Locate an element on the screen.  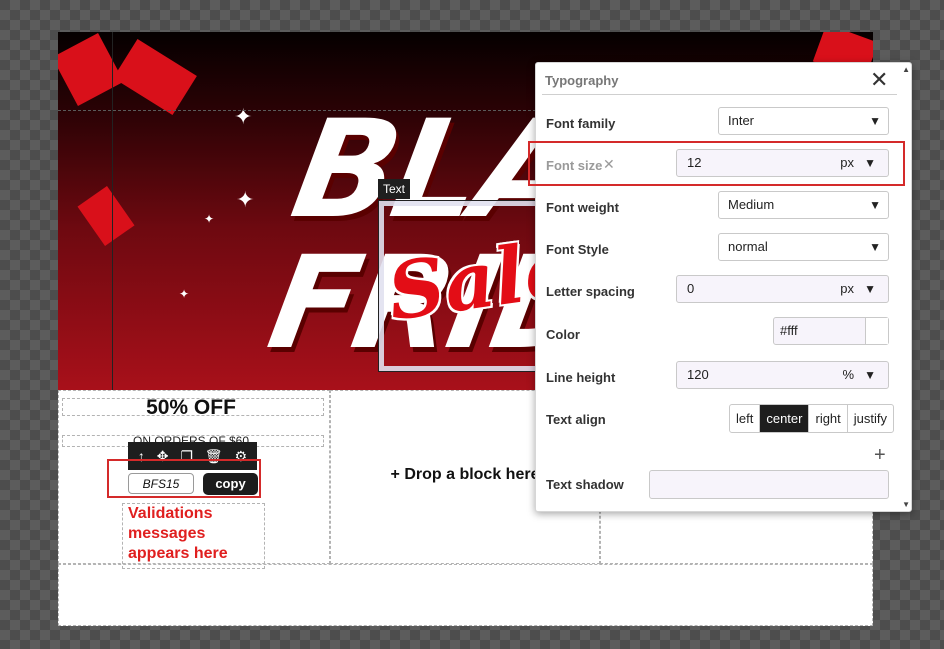
align-justify-button: justify is located at coordinates (869, 418).